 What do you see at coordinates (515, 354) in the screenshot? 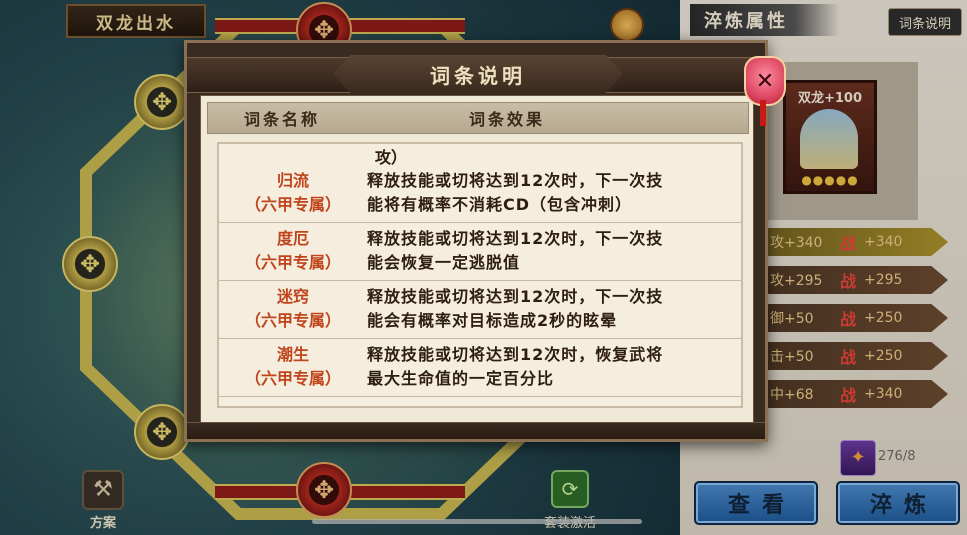
I see `term-effect-line: 释放技能或切将达到12次时，恢复武将` at bounding box center [515, 354].